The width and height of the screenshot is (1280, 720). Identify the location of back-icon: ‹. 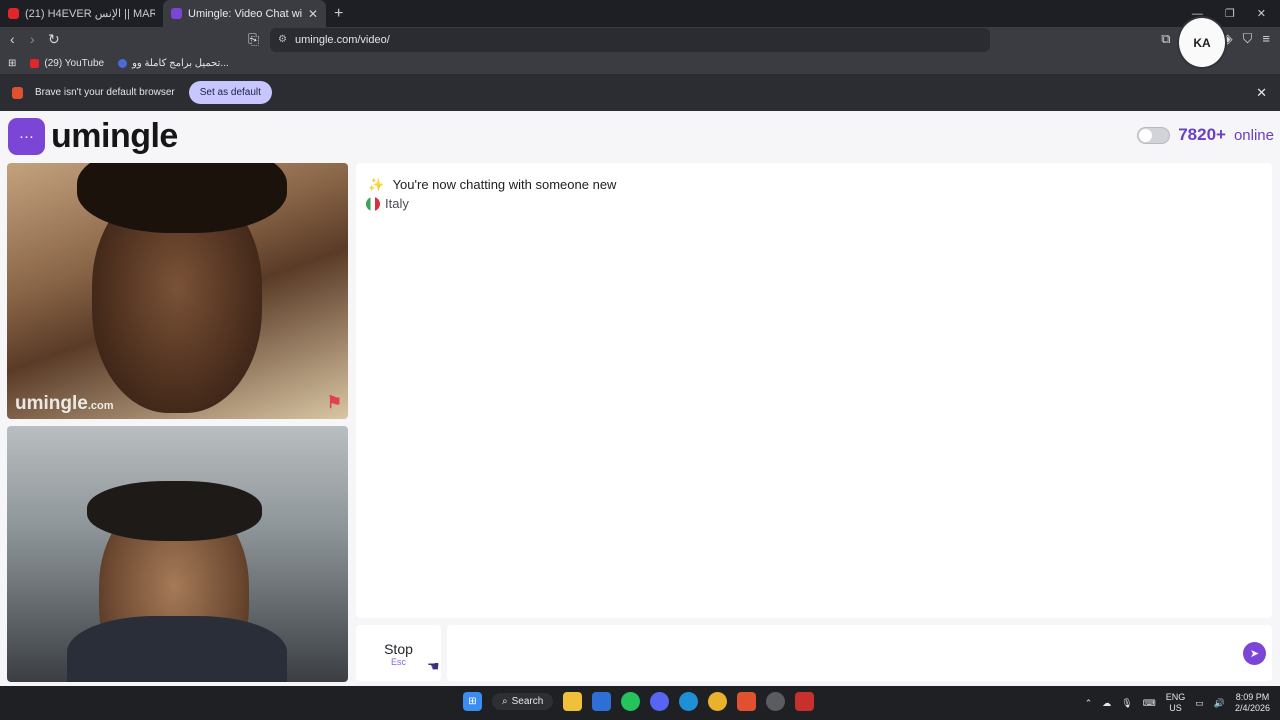
(12, 39).